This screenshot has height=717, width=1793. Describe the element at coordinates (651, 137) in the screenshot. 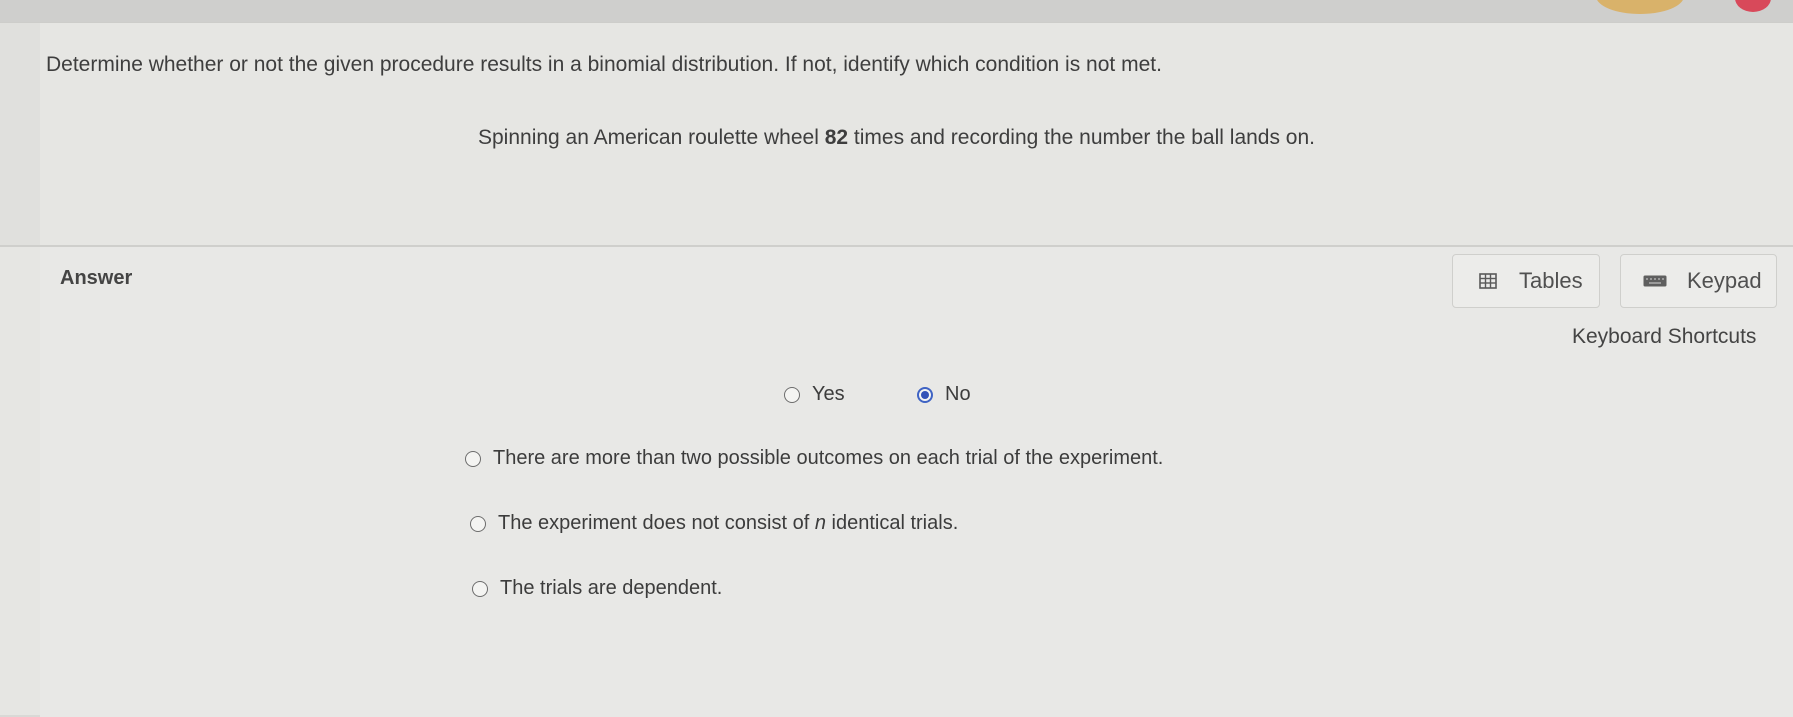

I see `scenario-text-start: Spinning an American roulette wheel` at that location.